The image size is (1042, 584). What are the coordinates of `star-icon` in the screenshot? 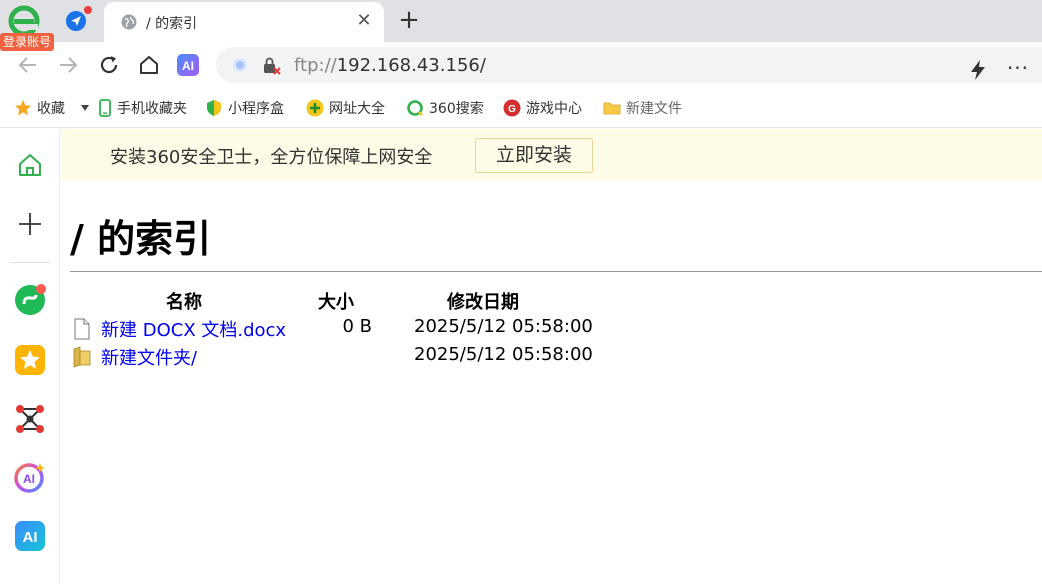 It's located at (23, 108).